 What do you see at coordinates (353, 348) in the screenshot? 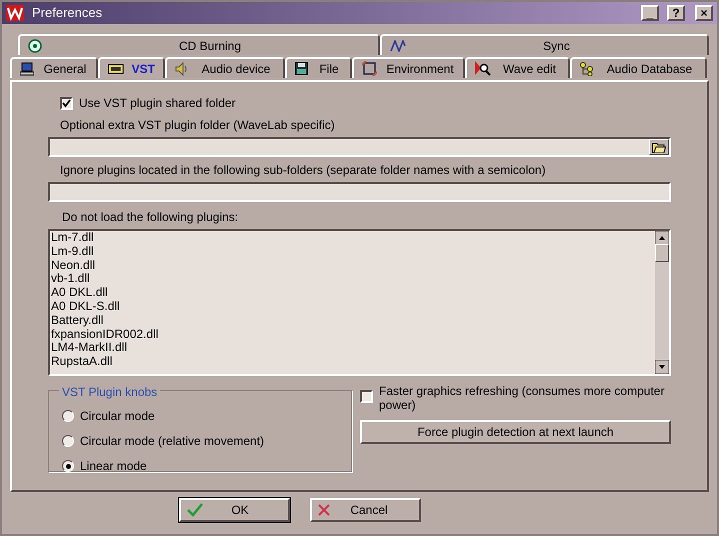
I see `list-item: LM4-MarkII.dll` at bounding box center [353, 348].